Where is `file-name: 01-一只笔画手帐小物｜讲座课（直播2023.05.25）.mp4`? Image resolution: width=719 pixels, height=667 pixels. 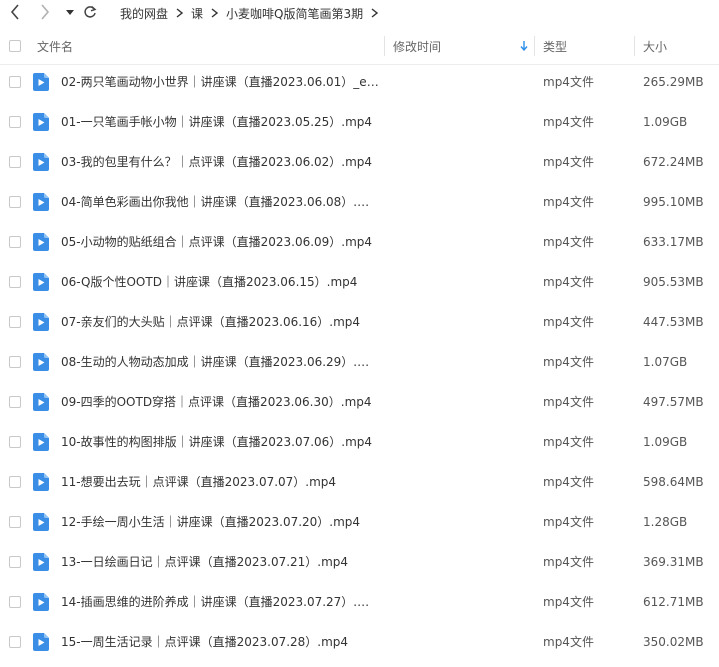 file-name: 01-一只笔画手帐小物｜讲座课（直播2023.05.25）.mp4 is located at coordinates (220, 122).